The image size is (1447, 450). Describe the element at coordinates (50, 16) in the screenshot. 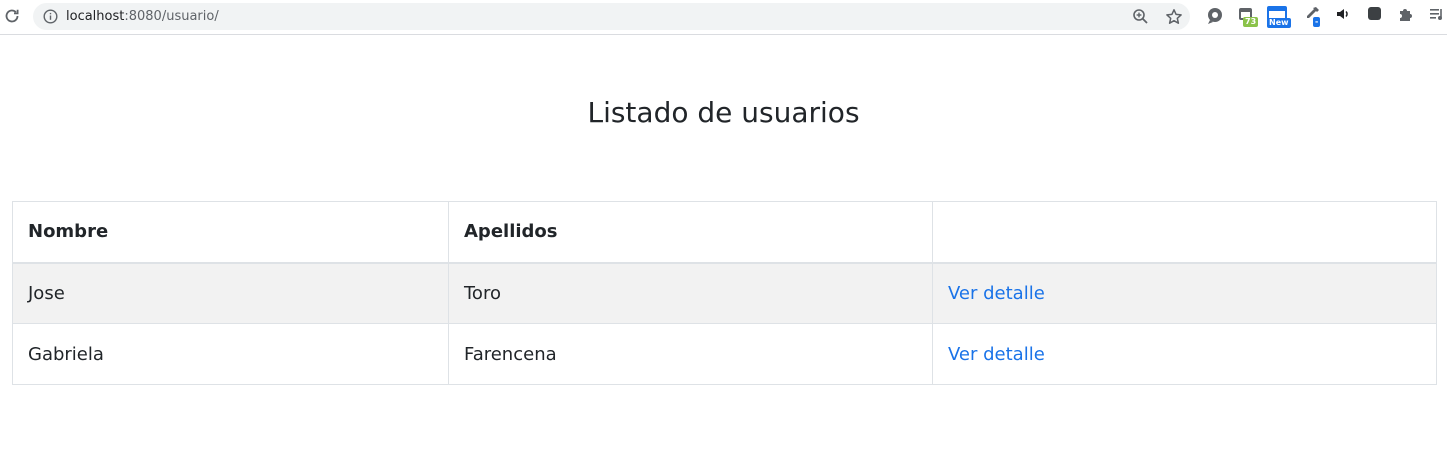

I see `site-info-icon` at that location.